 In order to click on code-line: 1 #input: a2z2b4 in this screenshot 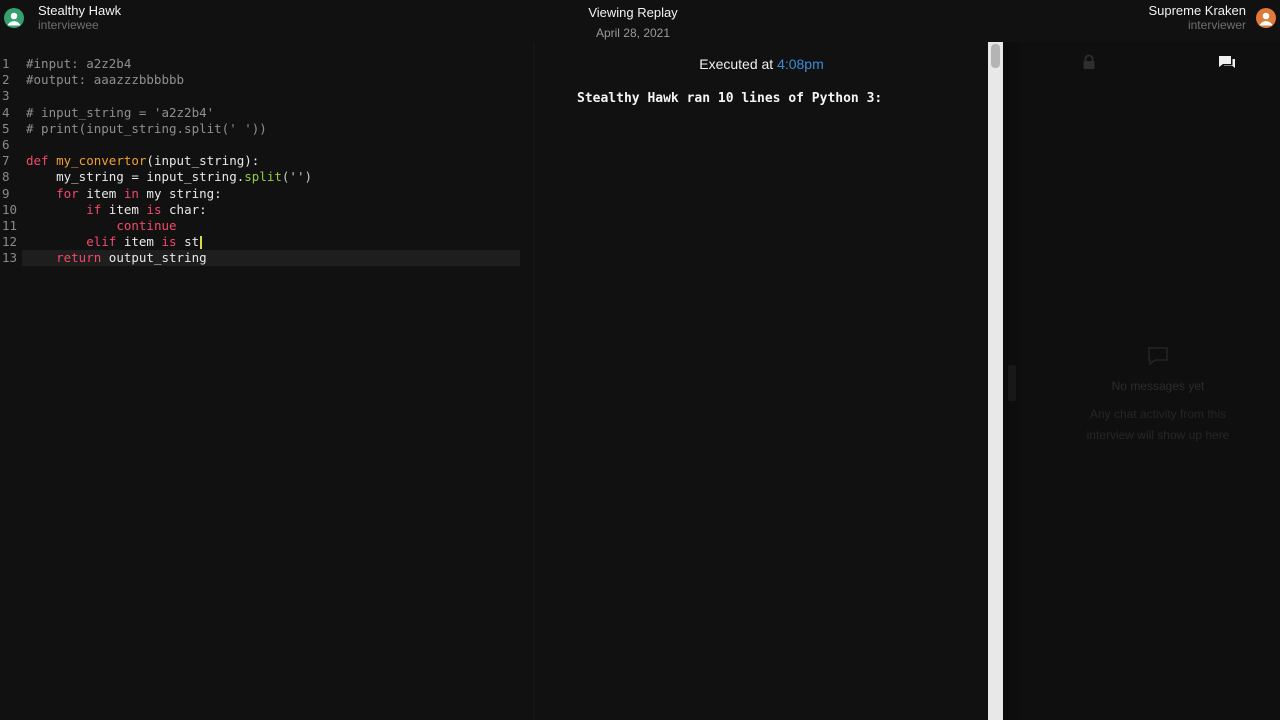, I will do `click(266, 64)`.